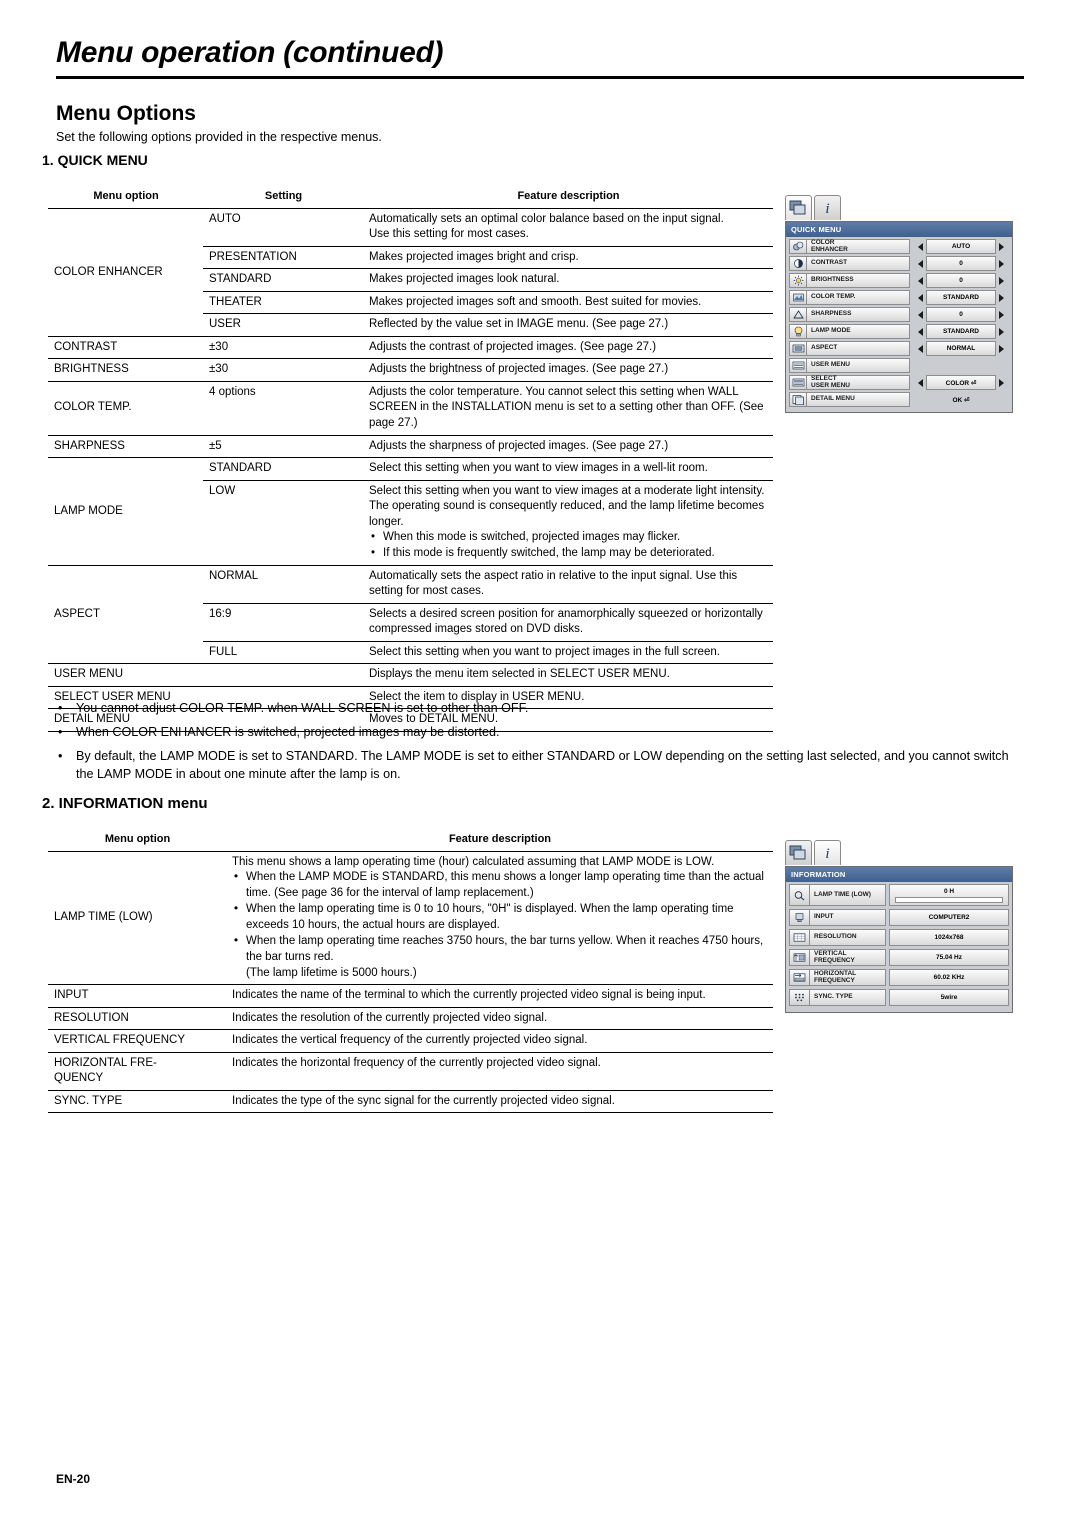 Image resolution: width=1080 pixels, height=1526 pixels. Describe the element at coordinates (961, 365) in the screenshot. I see `osd-row-value` at that location.